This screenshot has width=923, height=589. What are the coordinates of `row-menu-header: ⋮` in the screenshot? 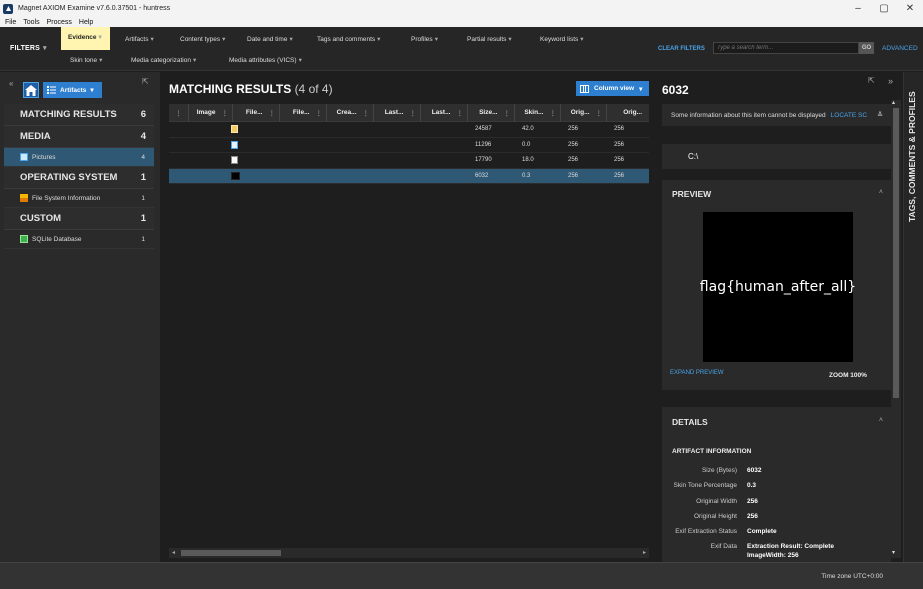 It's located at (179, 112).